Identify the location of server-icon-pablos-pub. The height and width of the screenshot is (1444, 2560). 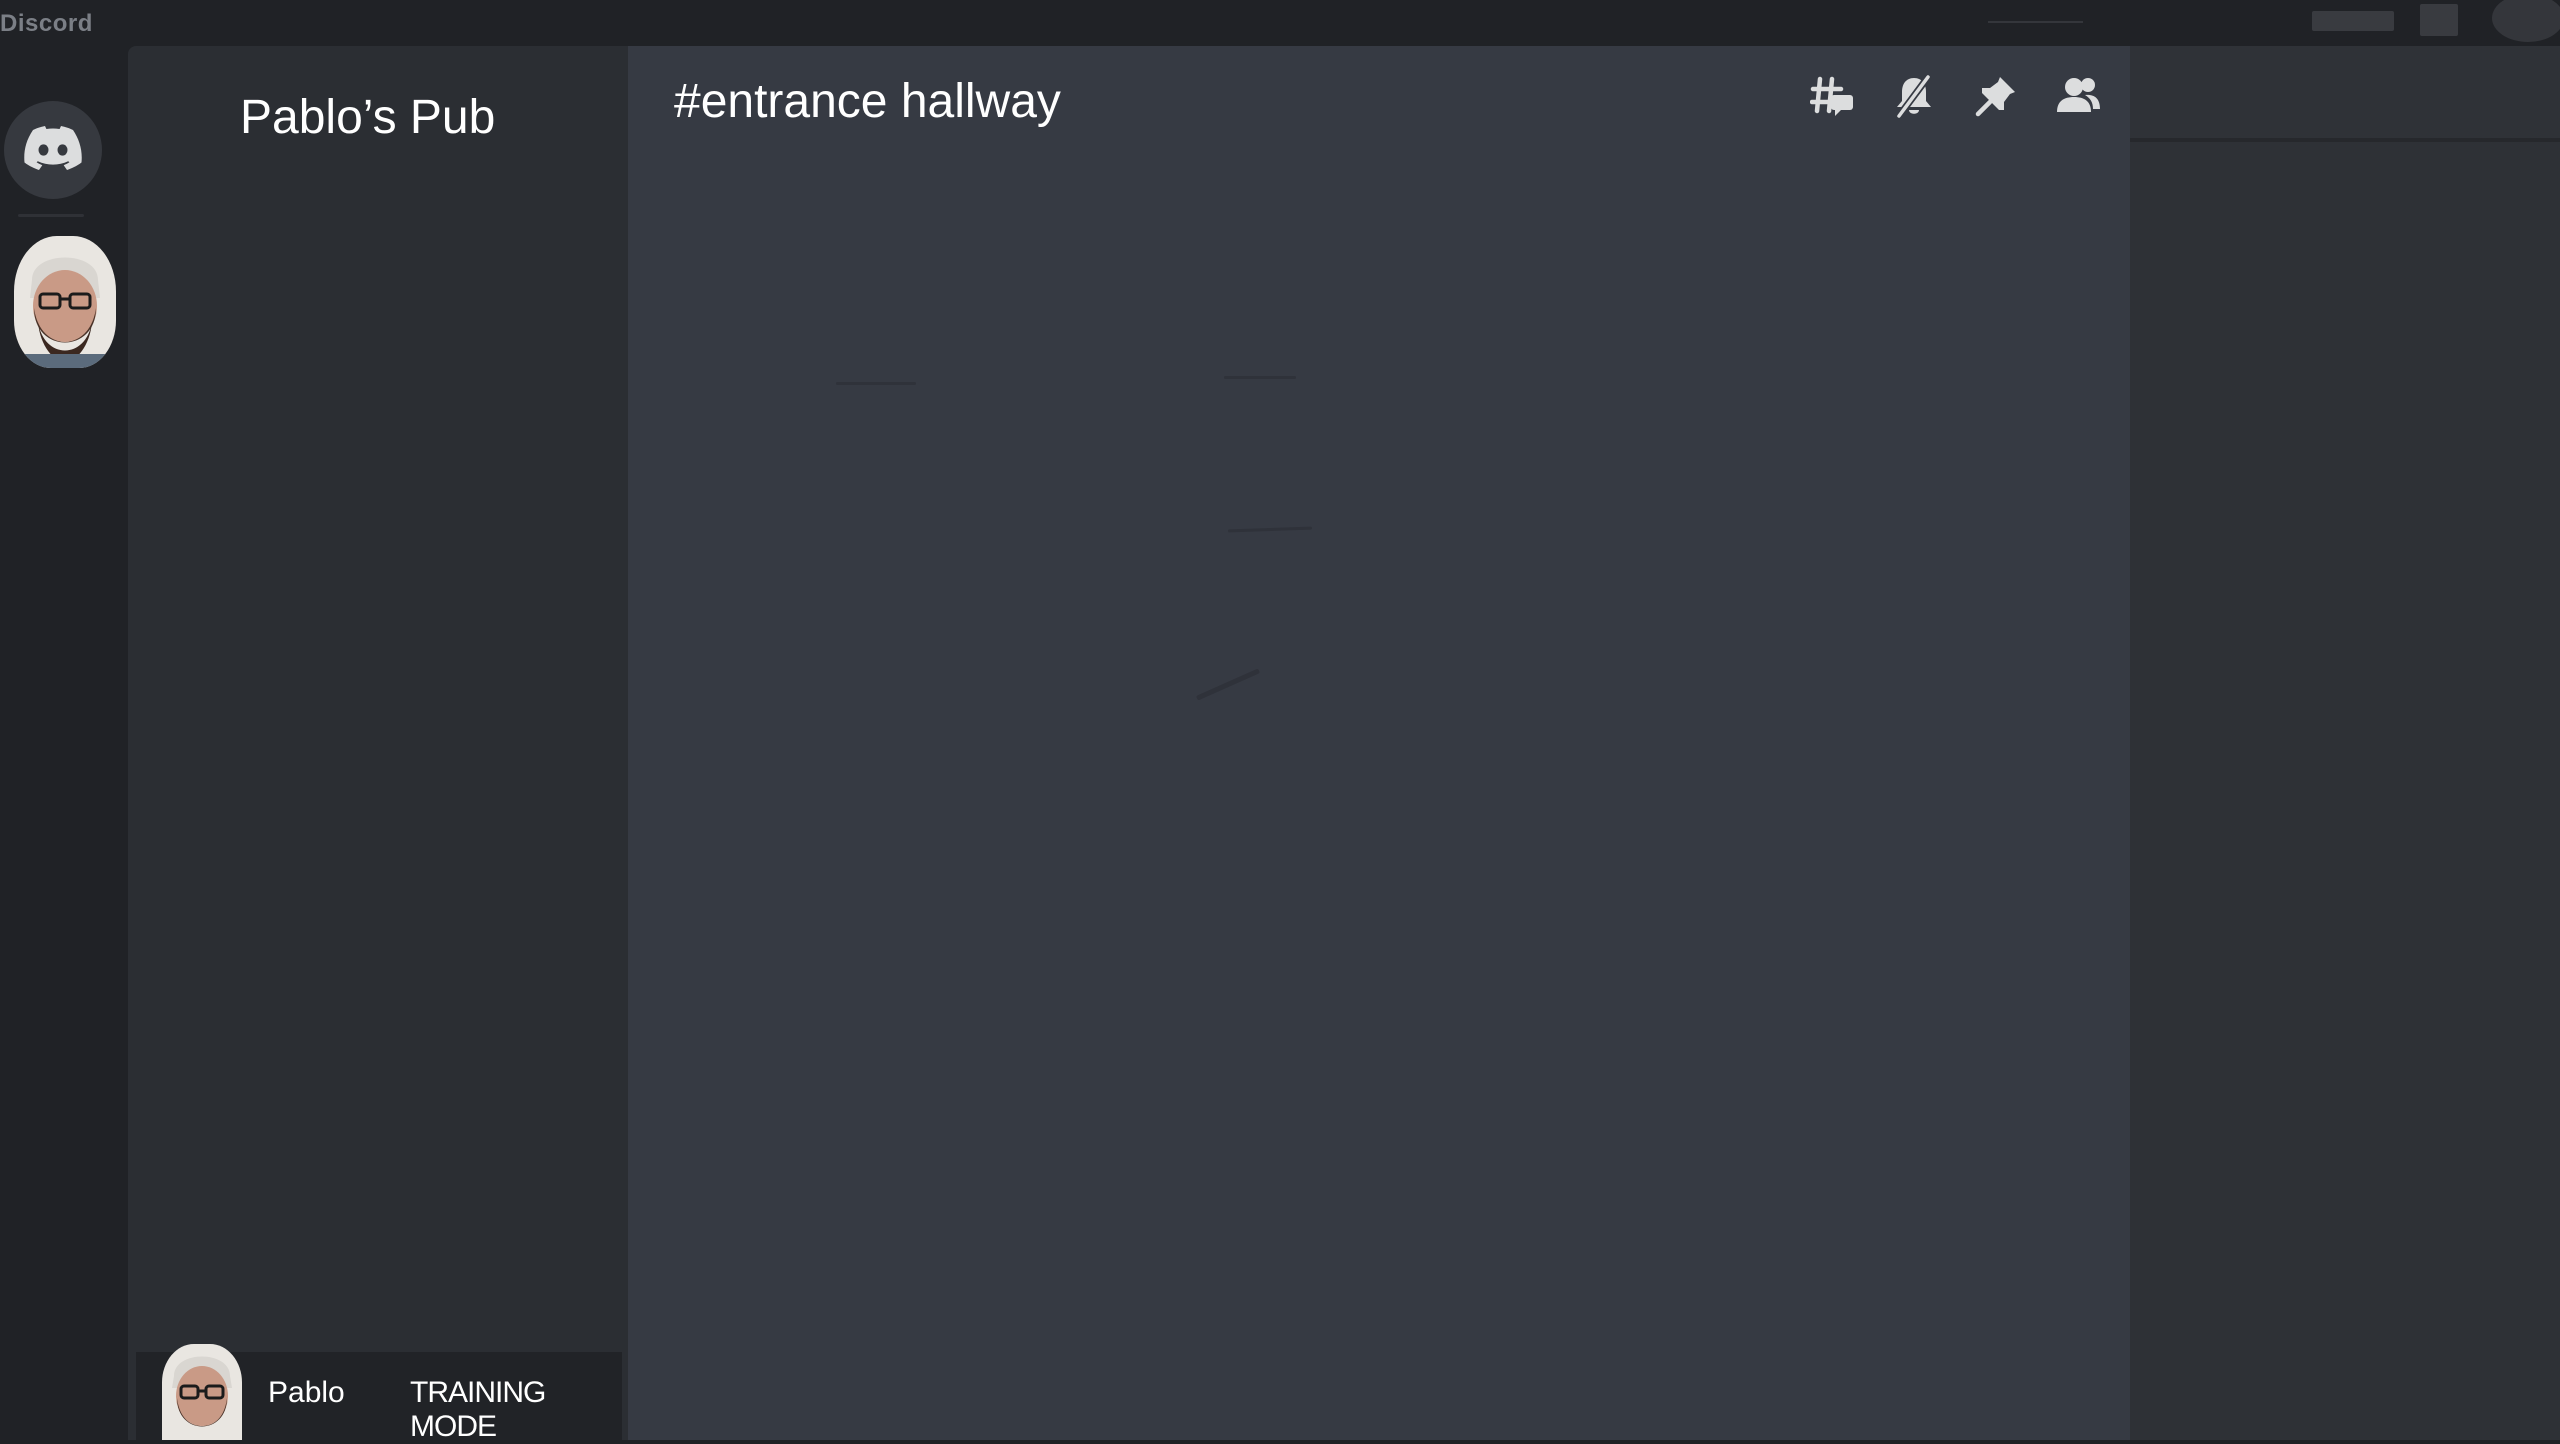
(65, 302).